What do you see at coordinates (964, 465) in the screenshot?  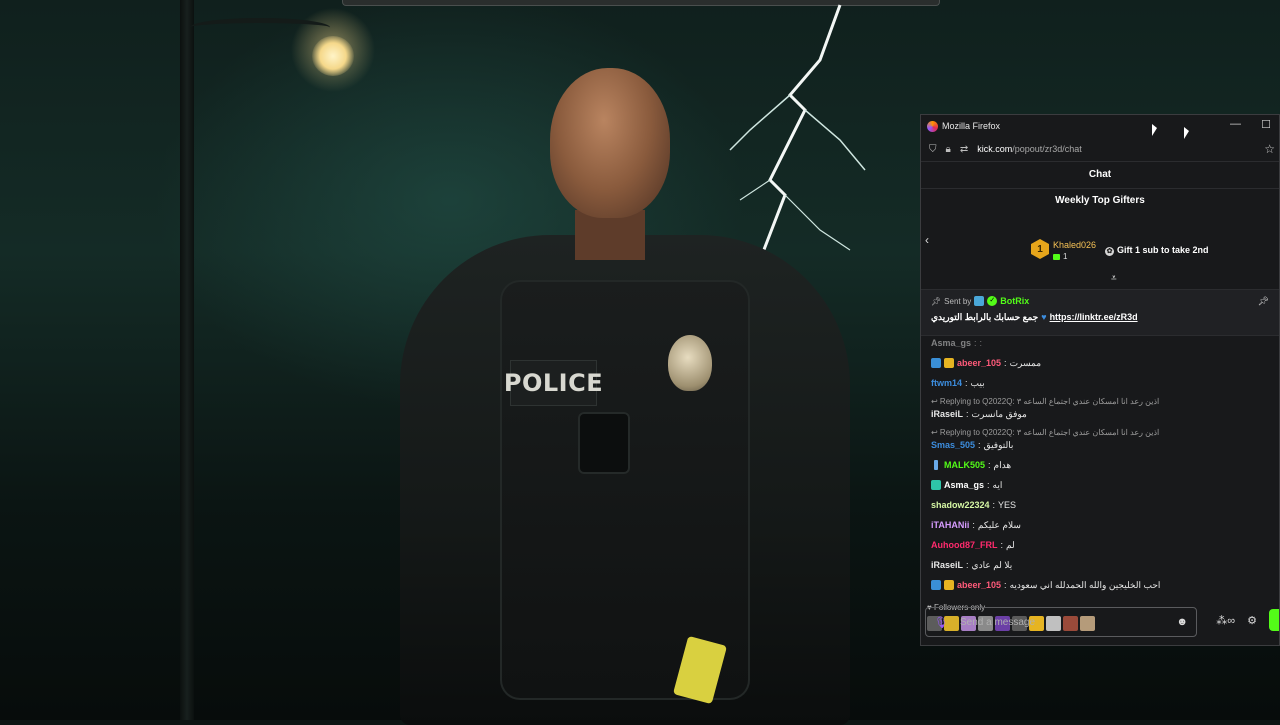 I see `chat-username: MALK505` at bounding box center [964, 465].